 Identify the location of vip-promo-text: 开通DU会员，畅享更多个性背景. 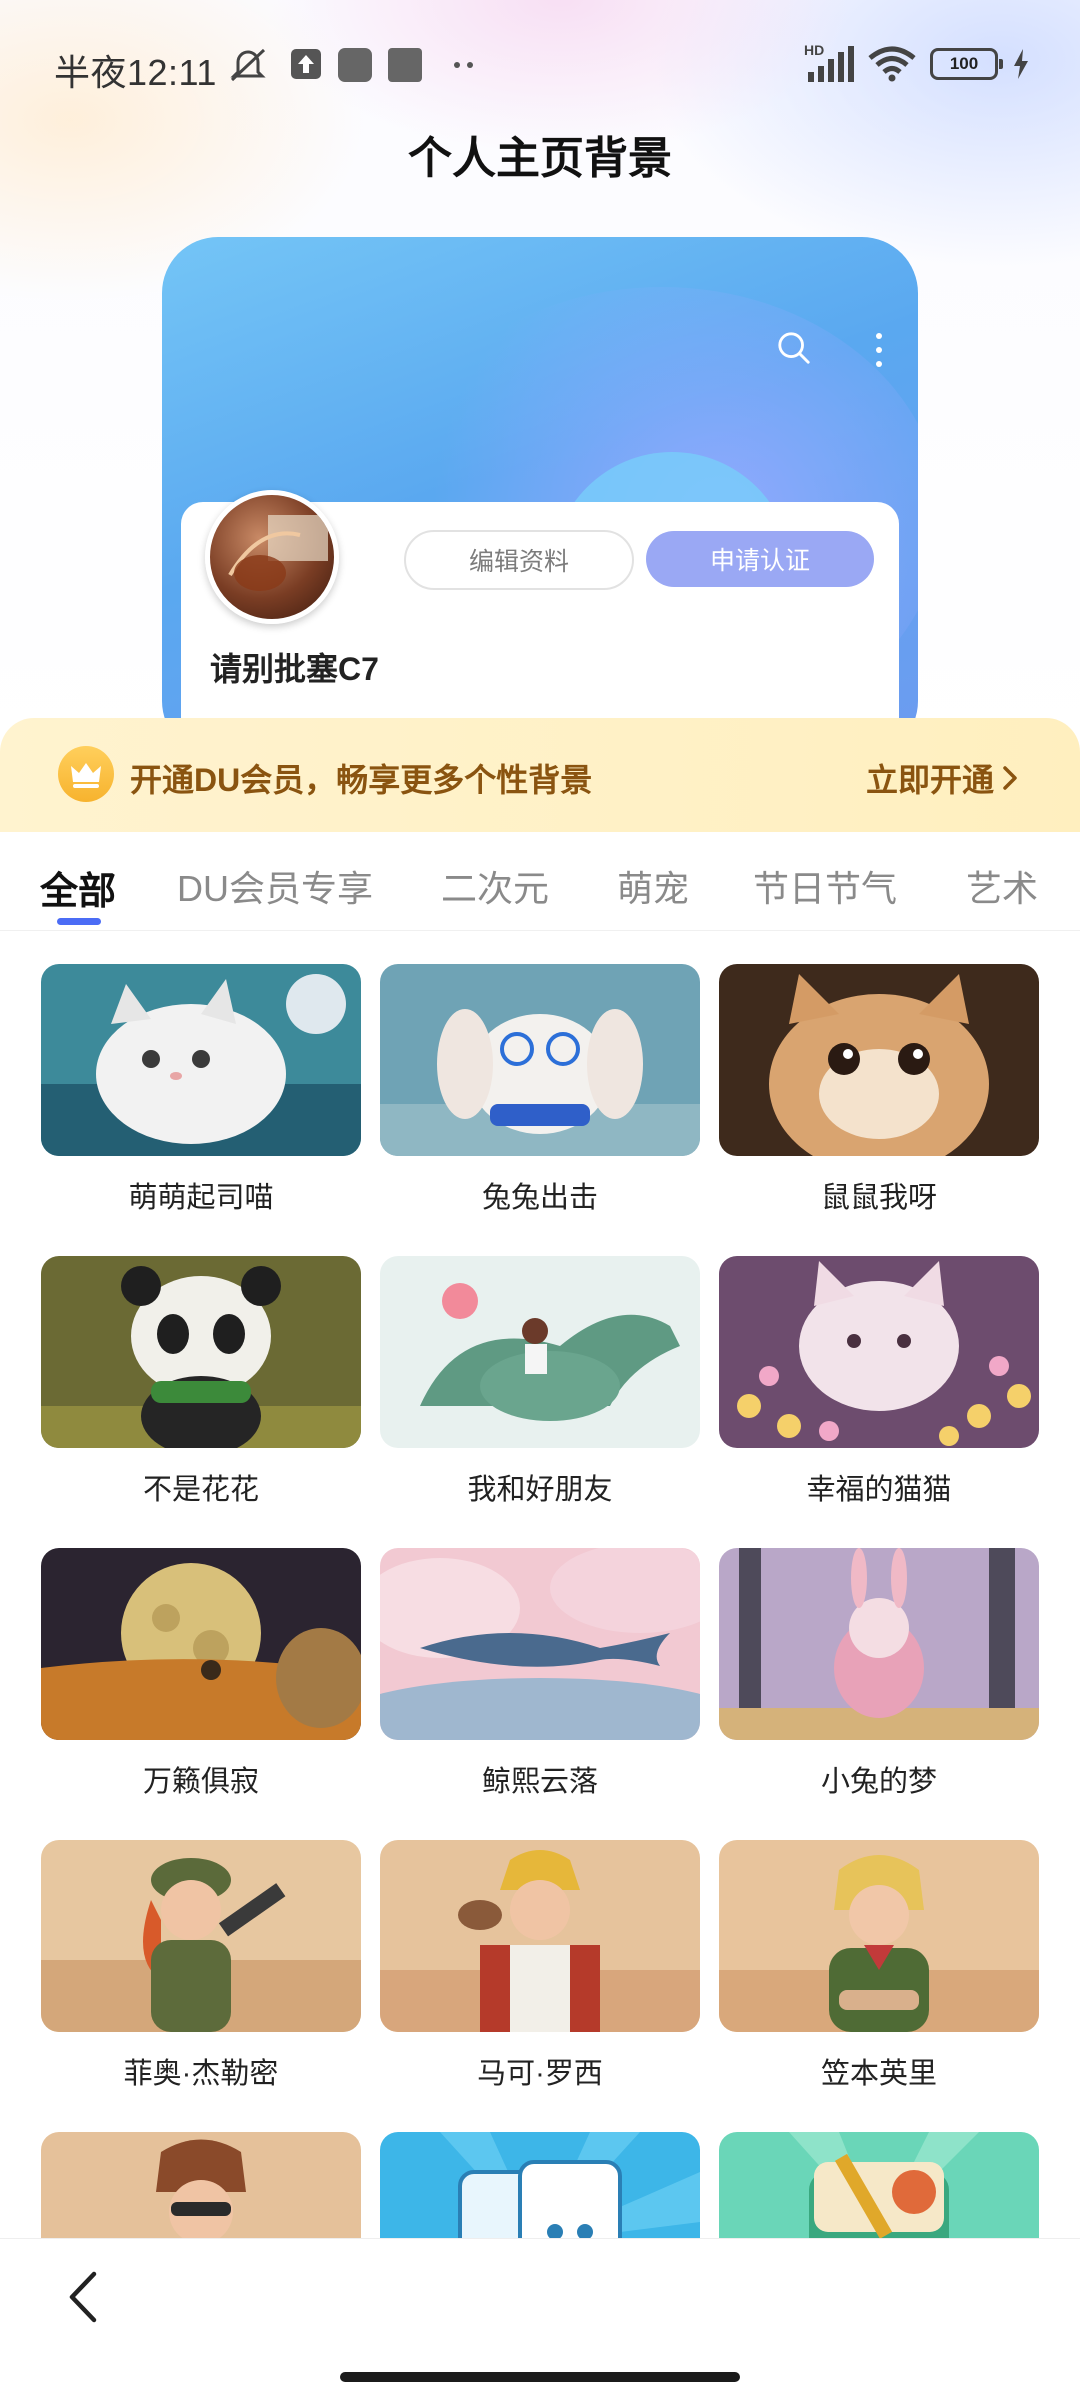
(361, 780).